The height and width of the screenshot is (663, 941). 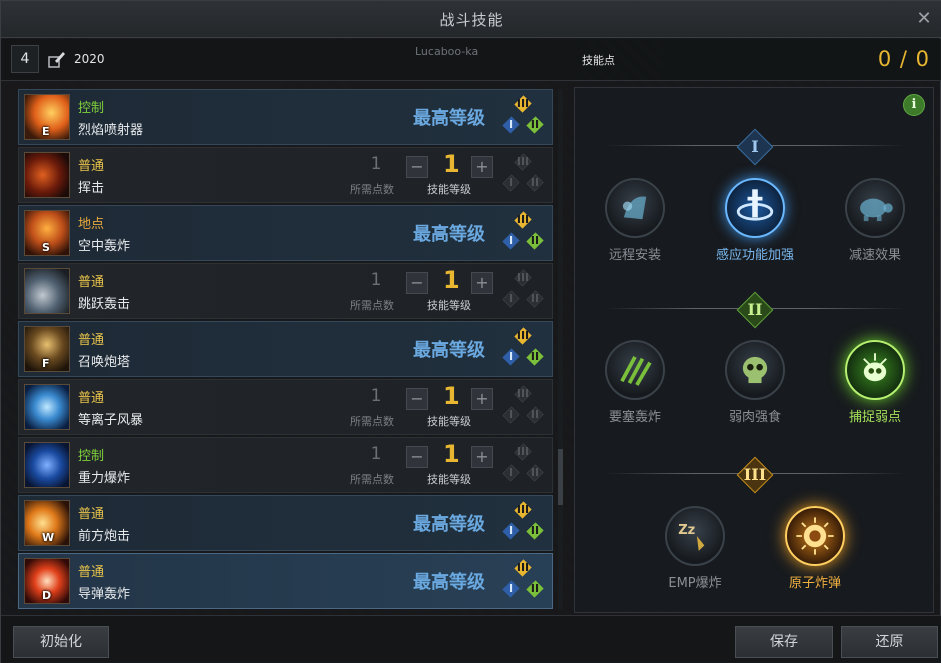 I want to click on tree-node-slow-effect: 减速效果, so click(x=875, y=220).